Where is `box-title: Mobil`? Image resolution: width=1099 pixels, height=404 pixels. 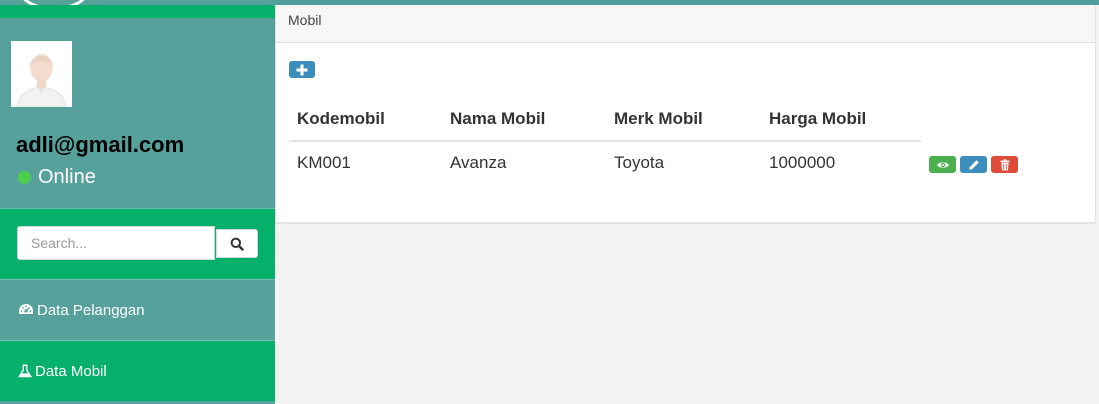
box-title: Mobil is located at coordinates (305, 20).